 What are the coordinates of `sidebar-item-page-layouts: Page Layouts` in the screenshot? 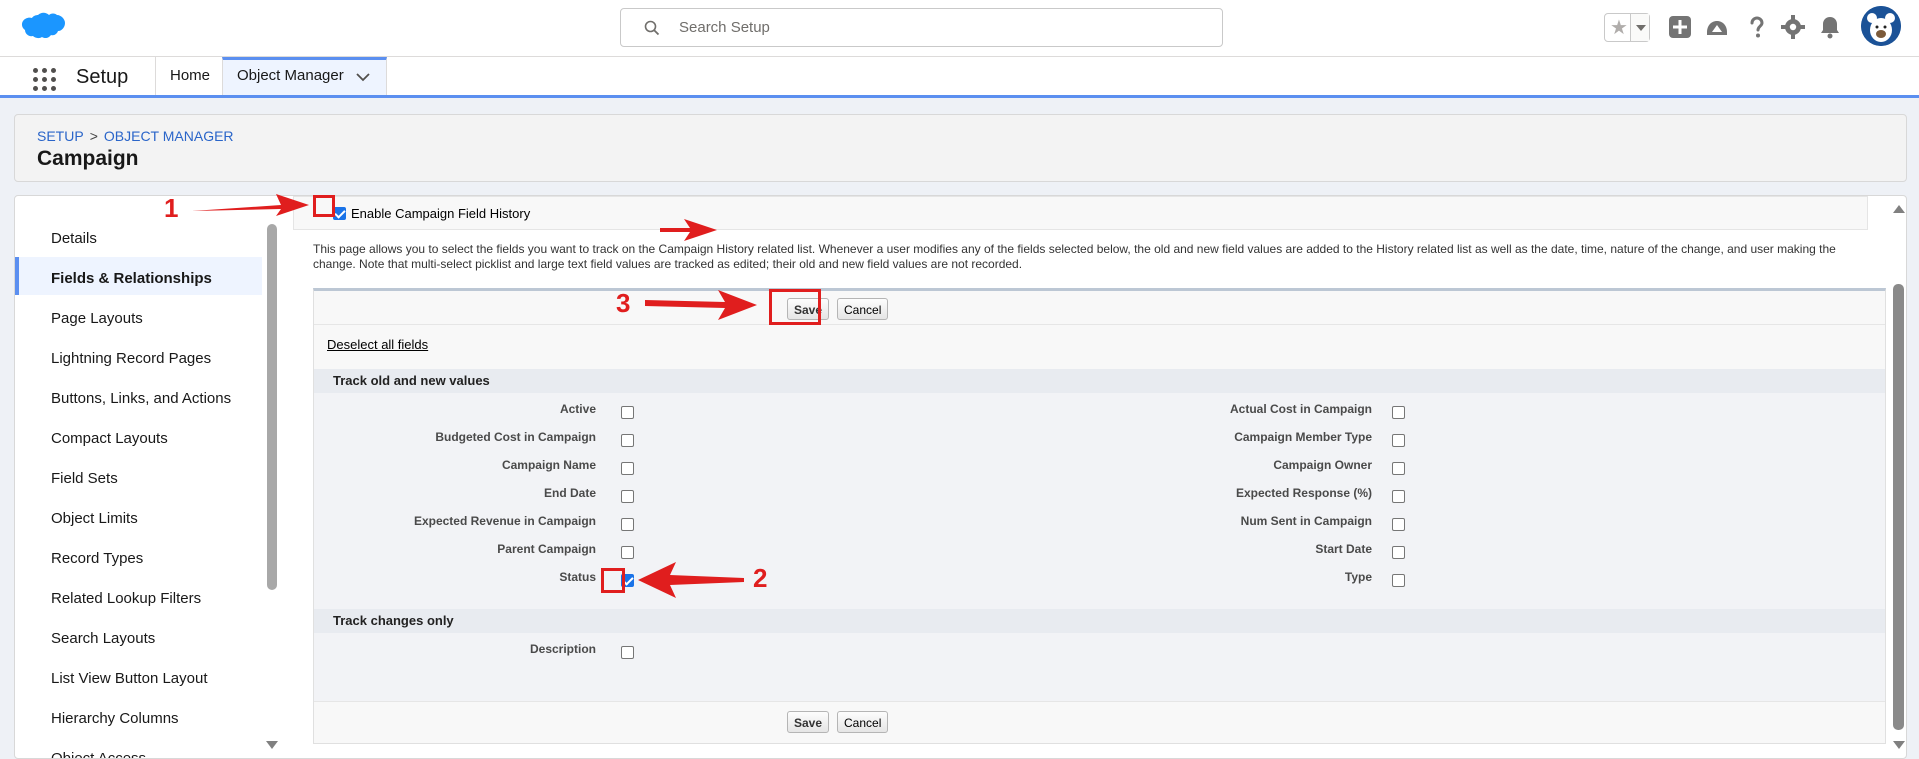 It's located at (138, 316).